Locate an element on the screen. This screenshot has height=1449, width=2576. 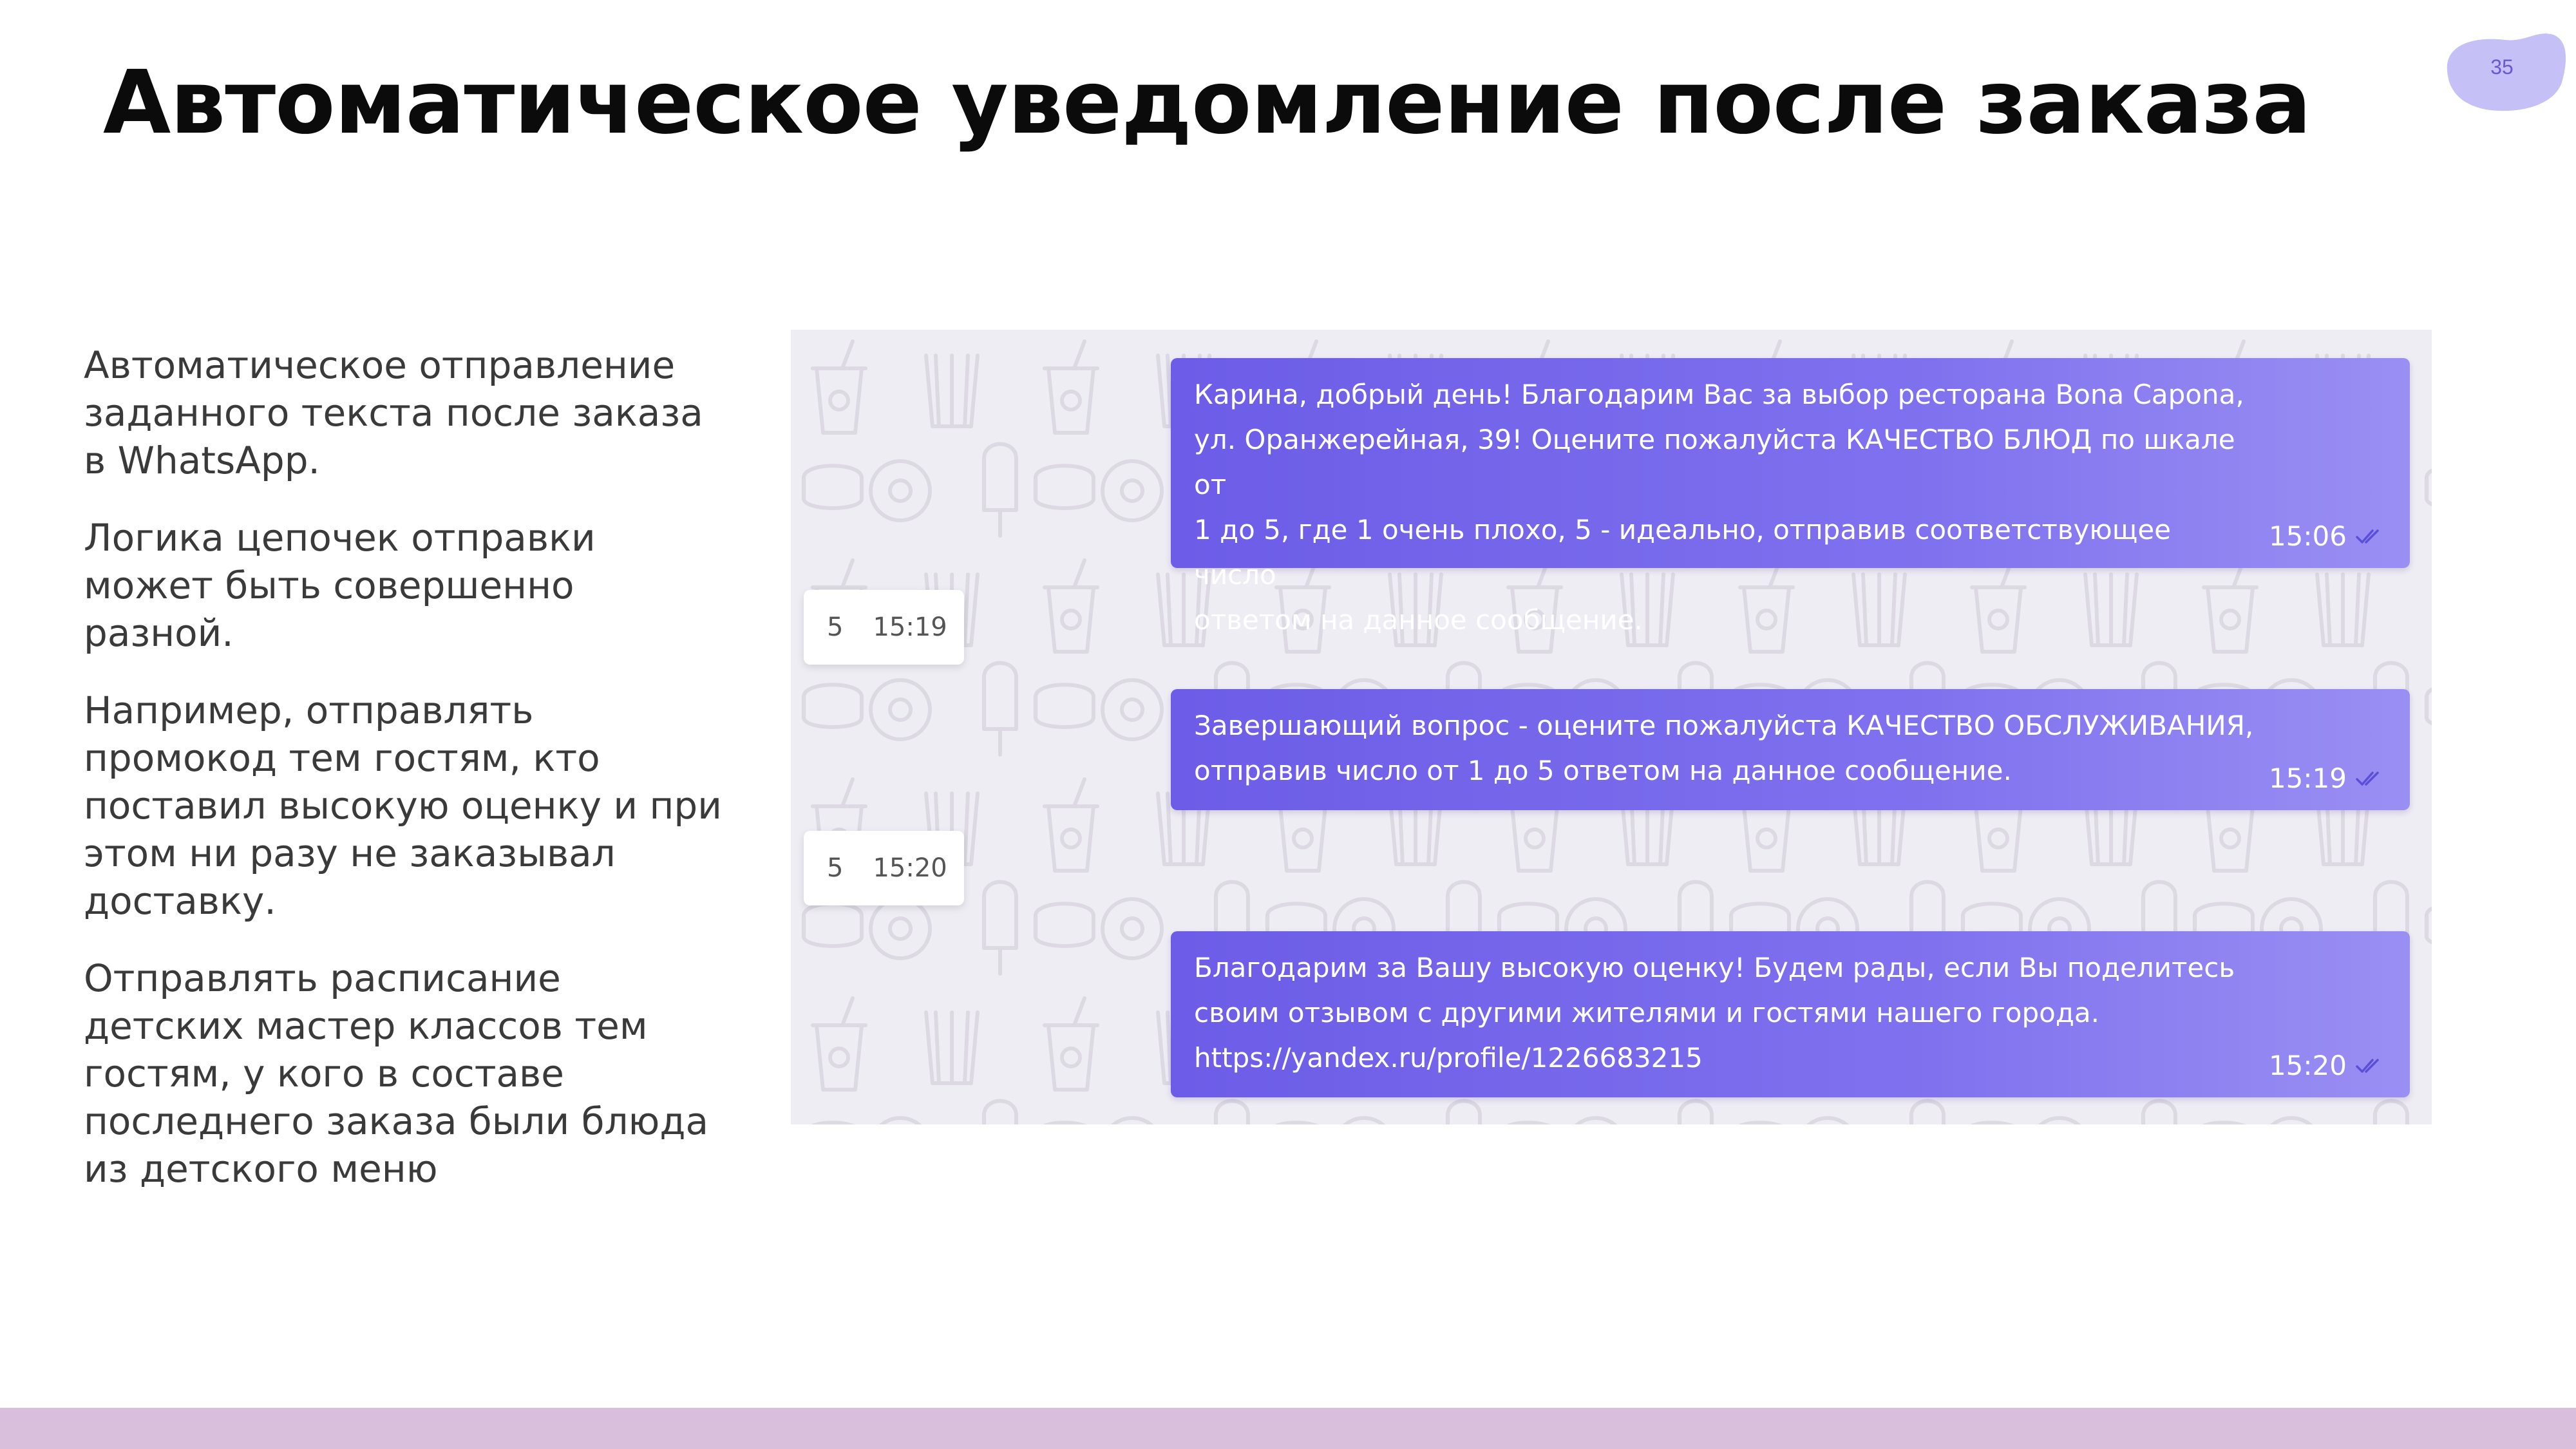
message-time: 15:20 is located at coordinates (2307, 1065).